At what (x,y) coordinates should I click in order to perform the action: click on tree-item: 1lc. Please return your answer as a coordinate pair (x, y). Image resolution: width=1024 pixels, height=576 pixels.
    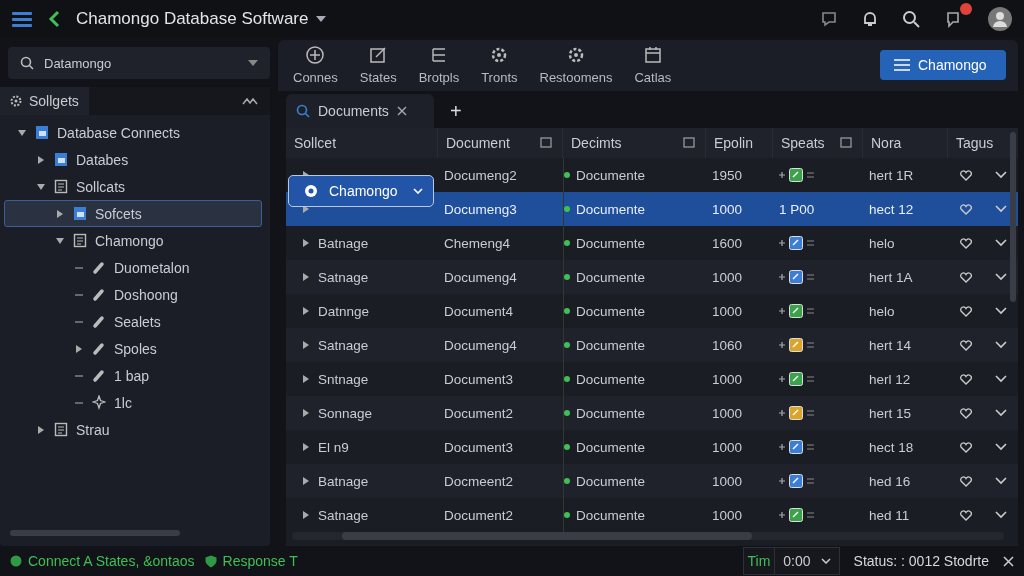
    Looking at the image, I should click on (133, 402).